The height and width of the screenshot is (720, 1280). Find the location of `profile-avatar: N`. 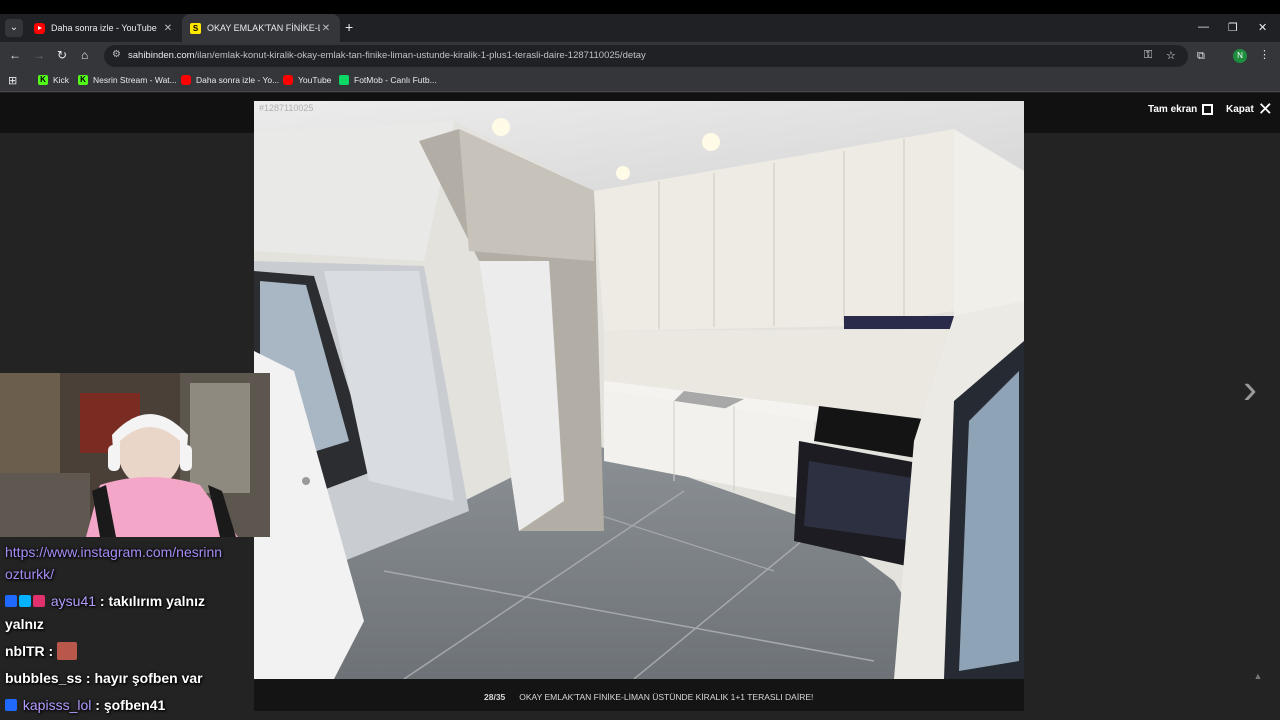

profile-avatar: N is located at coordinates (1240, 56).